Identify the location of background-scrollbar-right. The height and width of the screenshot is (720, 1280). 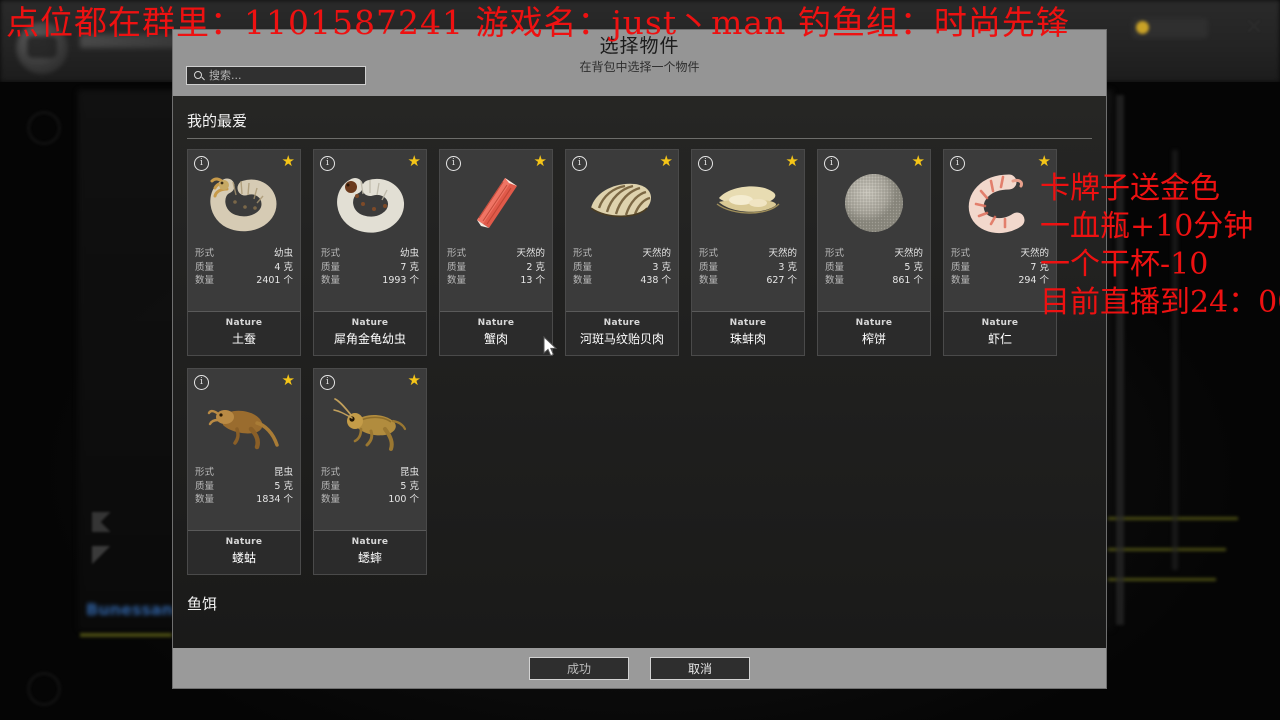
(1175, 360).